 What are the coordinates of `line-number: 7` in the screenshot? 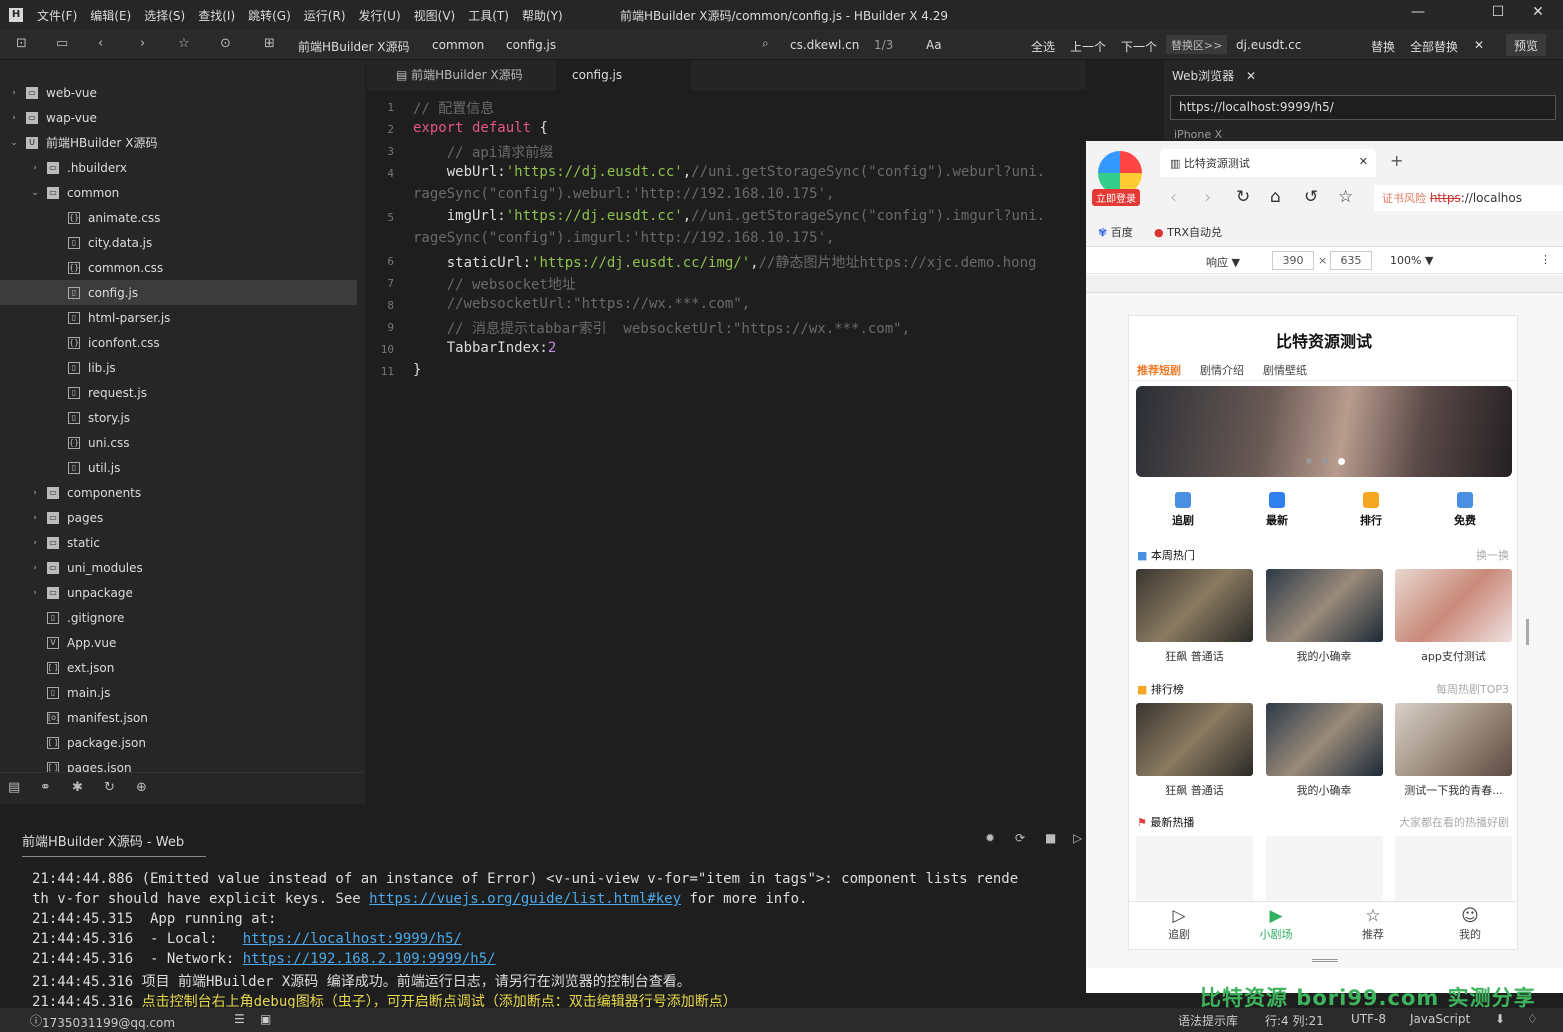 It's located at (380, 283).